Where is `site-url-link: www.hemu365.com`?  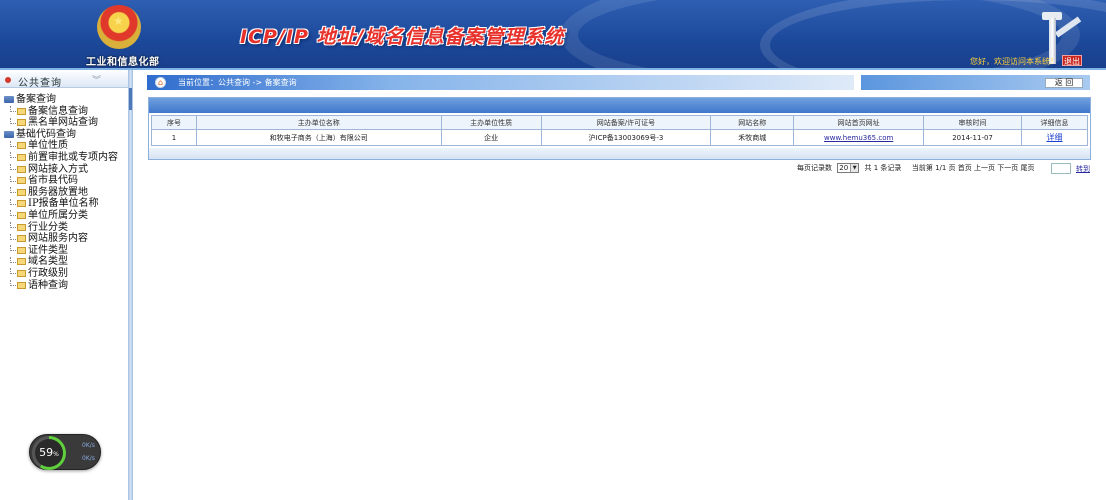
site-url-link: www.hemu365.com is located at coordinates (858, 138).